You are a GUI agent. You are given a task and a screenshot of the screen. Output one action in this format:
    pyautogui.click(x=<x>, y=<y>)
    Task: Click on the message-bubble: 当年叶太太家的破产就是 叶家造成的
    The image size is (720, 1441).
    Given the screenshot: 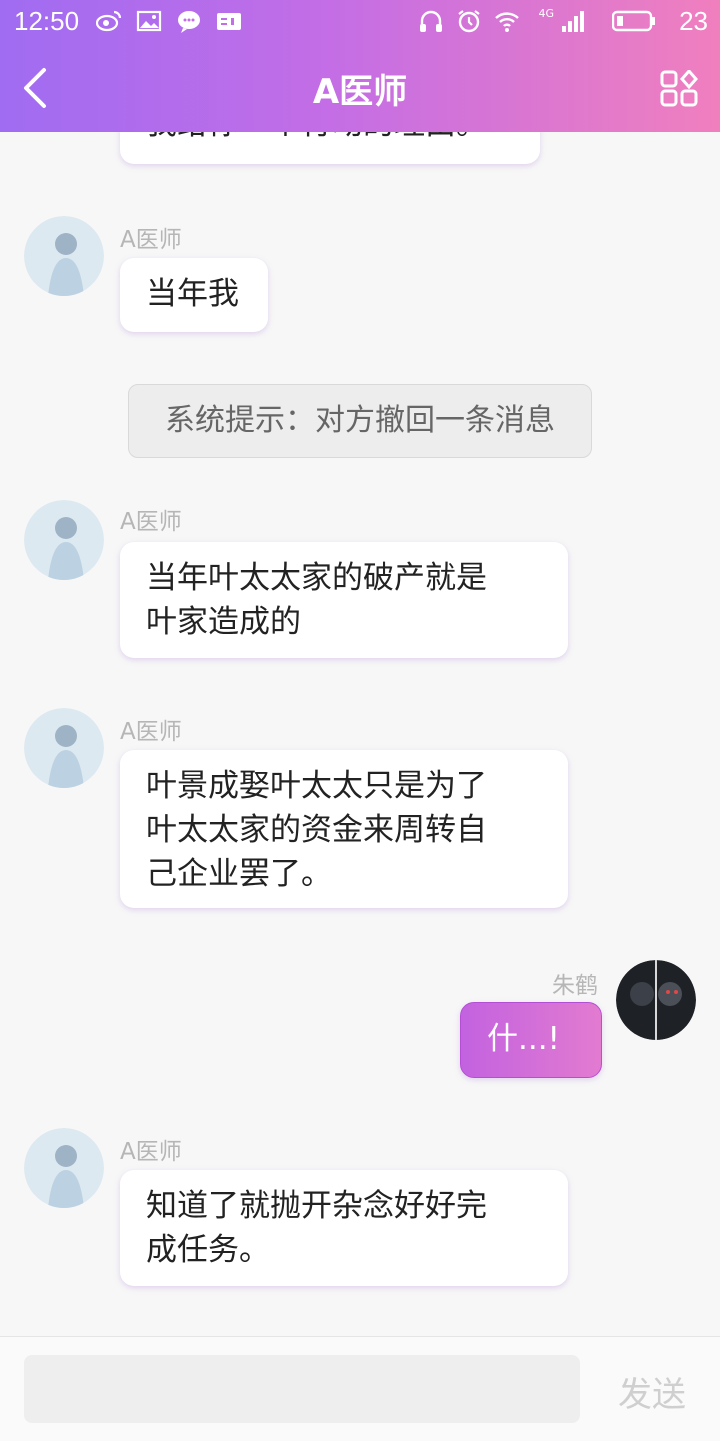 What is the action you would take?
    pyautogui.click(x=344, y=600)
    